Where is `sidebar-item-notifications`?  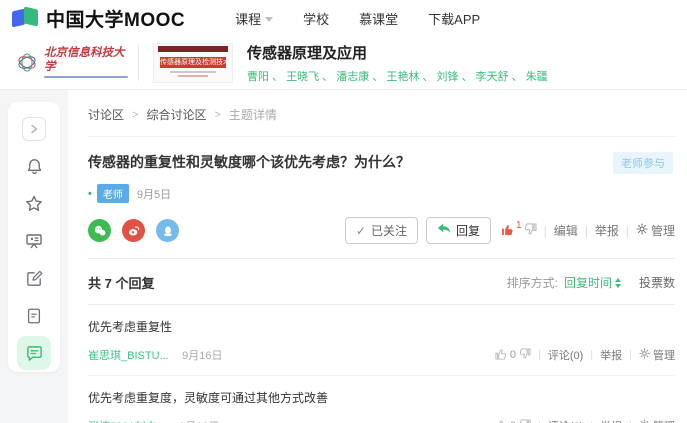
sidebar-item-notifications is located at coordinates (34, 165).